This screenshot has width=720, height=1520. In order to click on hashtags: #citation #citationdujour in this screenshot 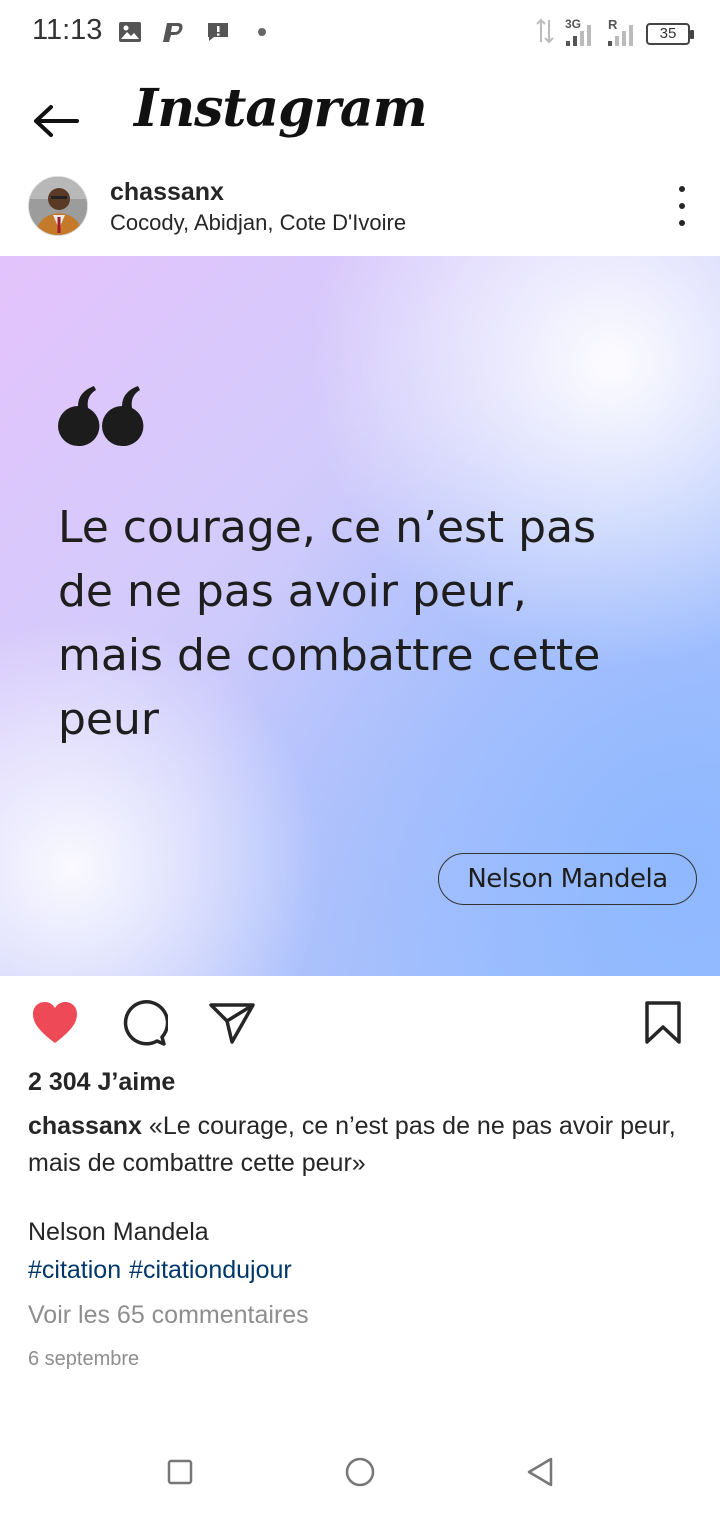, I will do `click(160, 1270)`.